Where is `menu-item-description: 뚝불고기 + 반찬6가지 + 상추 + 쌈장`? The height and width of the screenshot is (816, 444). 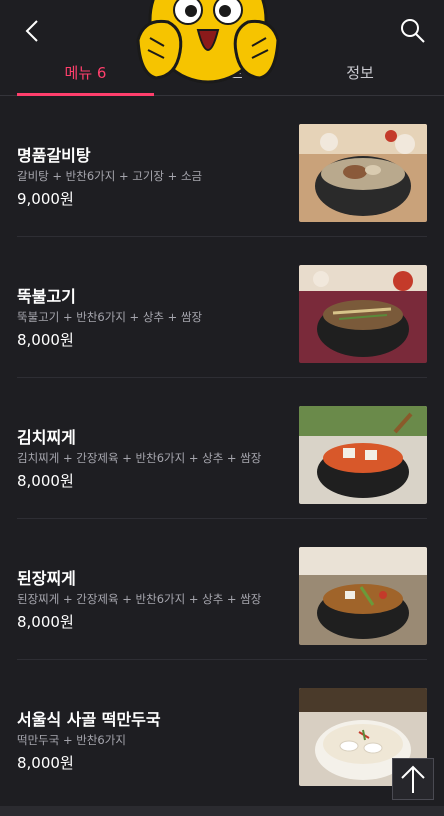
menu-item-description: 뚝불고기 + 반찬6가지 + 상추 + 쌈장 is located at coordinates (110, 317).